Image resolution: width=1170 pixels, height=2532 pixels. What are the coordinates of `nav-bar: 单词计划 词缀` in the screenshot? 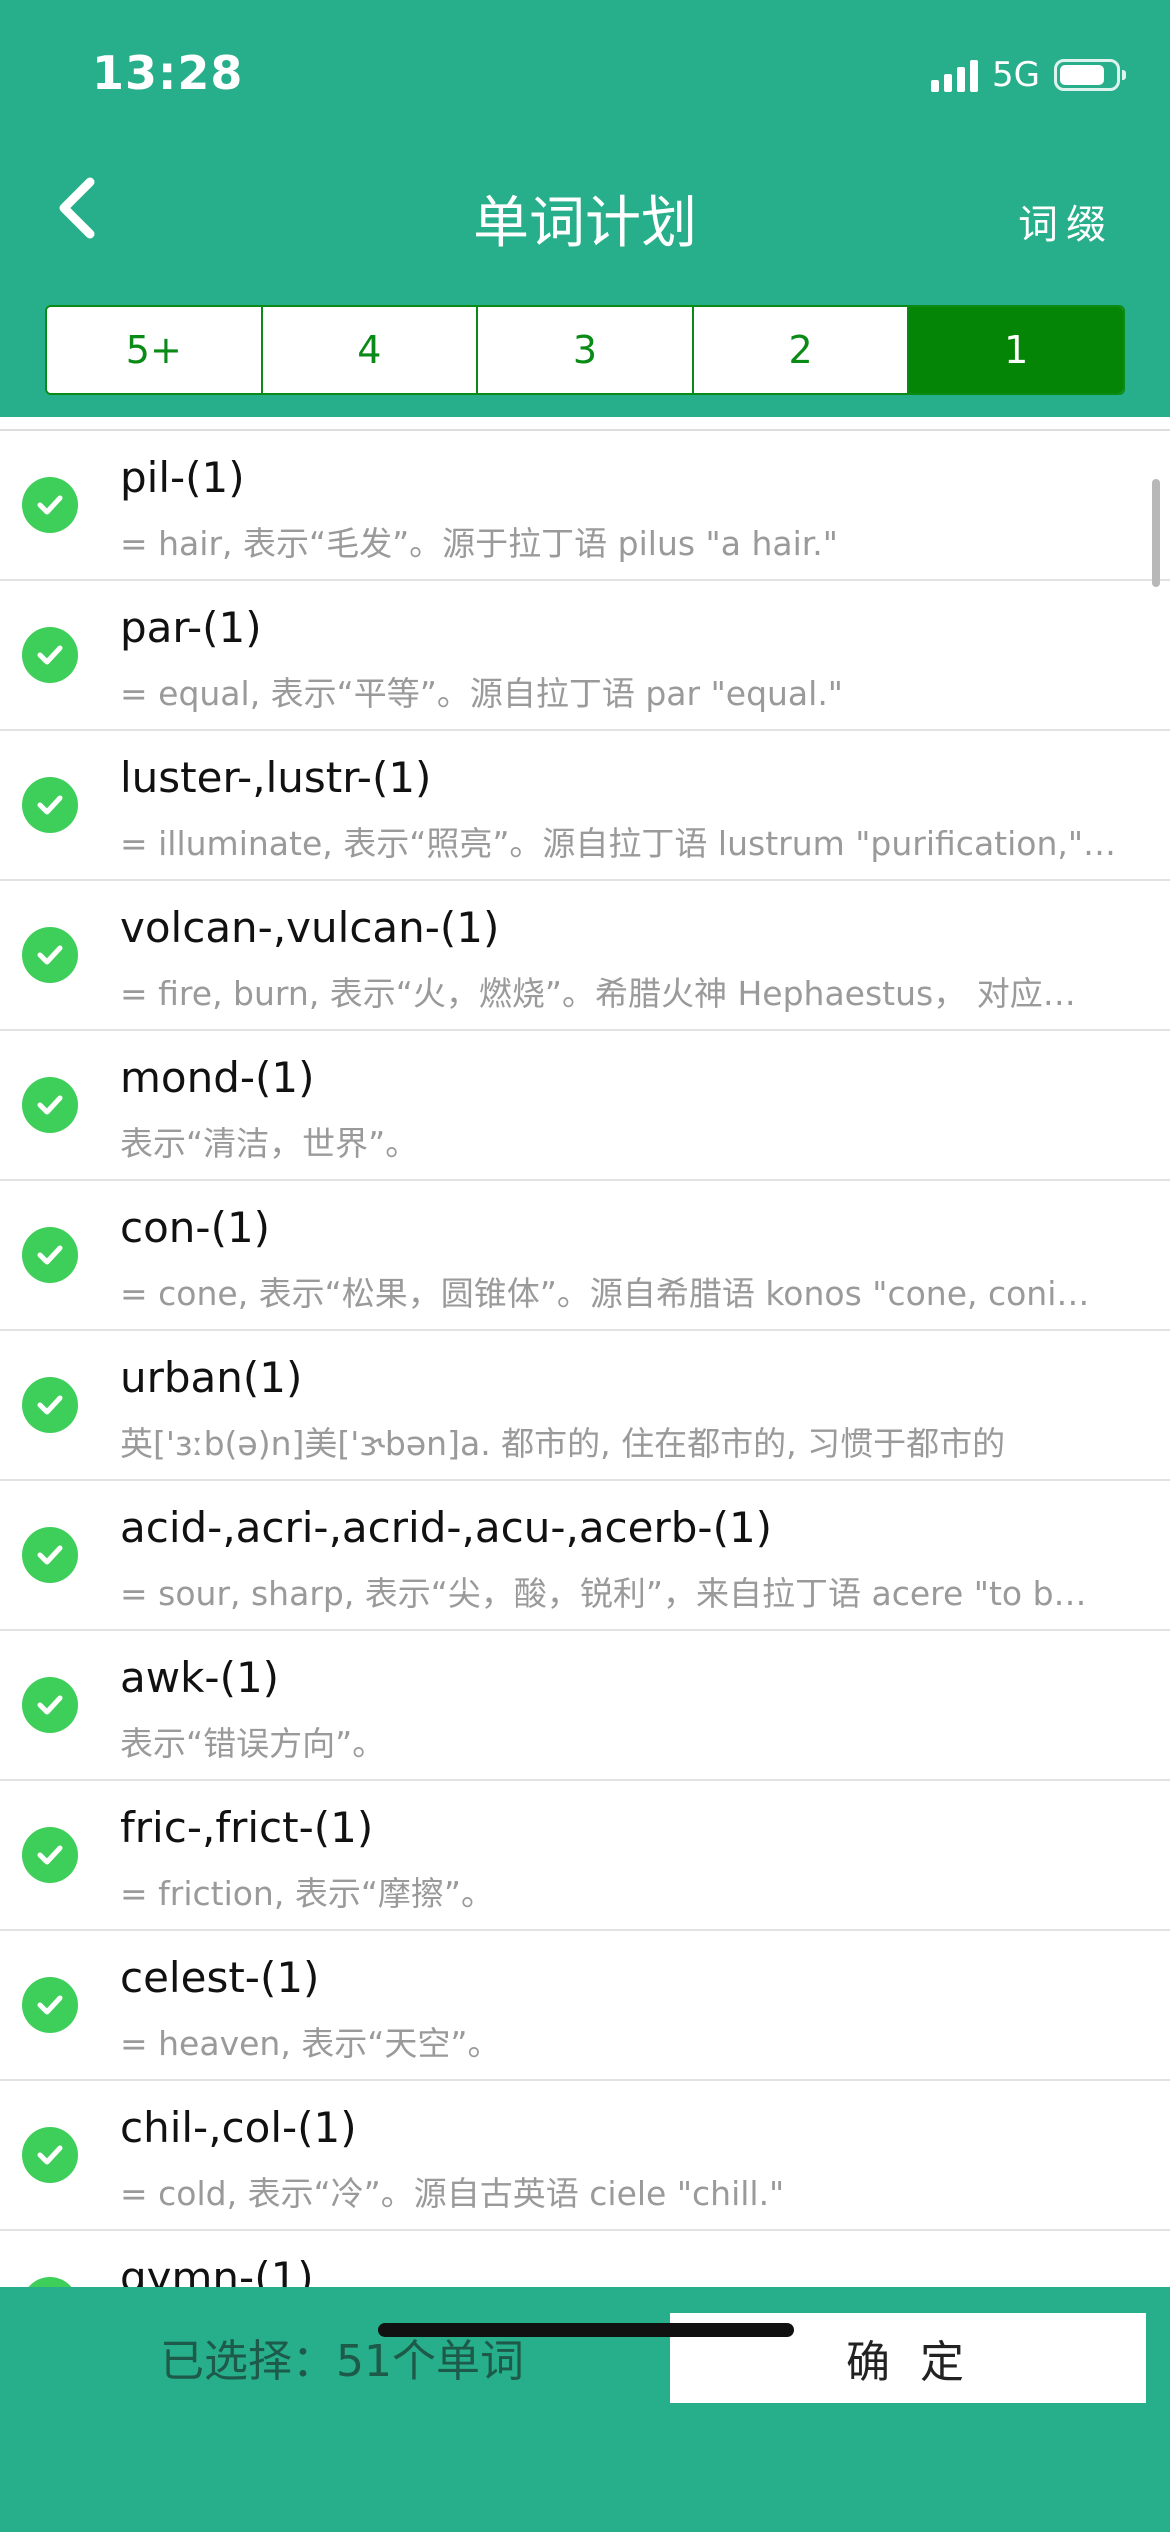 It's located at (585, 210).